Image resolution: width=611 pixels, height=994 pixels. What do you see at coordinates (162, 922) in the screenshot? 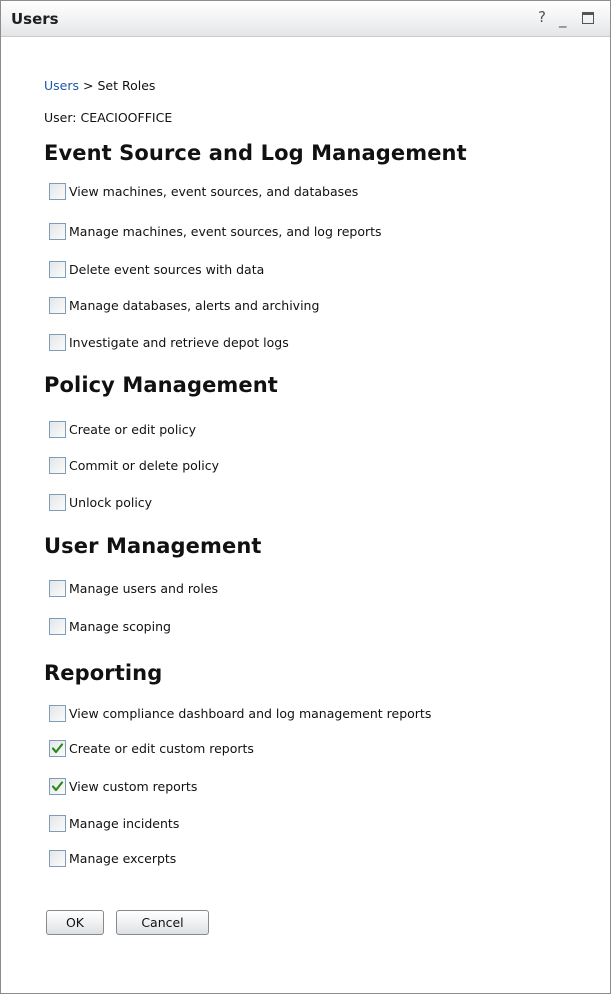
I see `cancel-button: Cancel` at bounding box center [162, 922].